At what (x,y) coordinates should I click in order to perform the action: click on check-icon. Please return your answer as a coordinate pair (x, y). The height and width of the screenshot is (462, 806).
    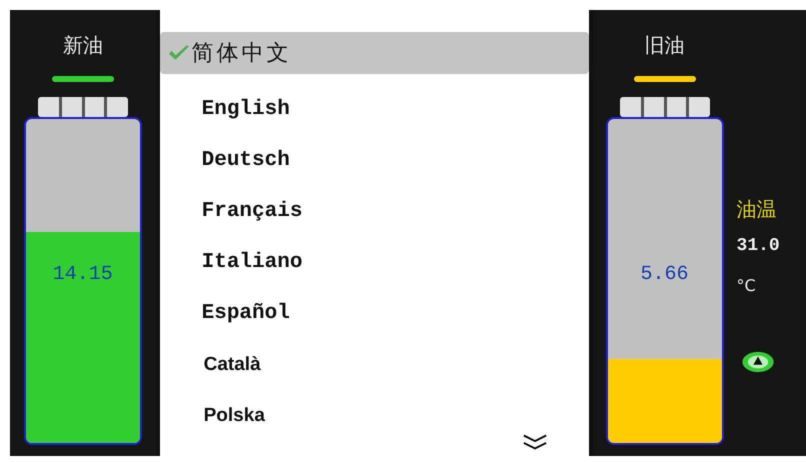
    Looking at the image, I should click on (179, 53).